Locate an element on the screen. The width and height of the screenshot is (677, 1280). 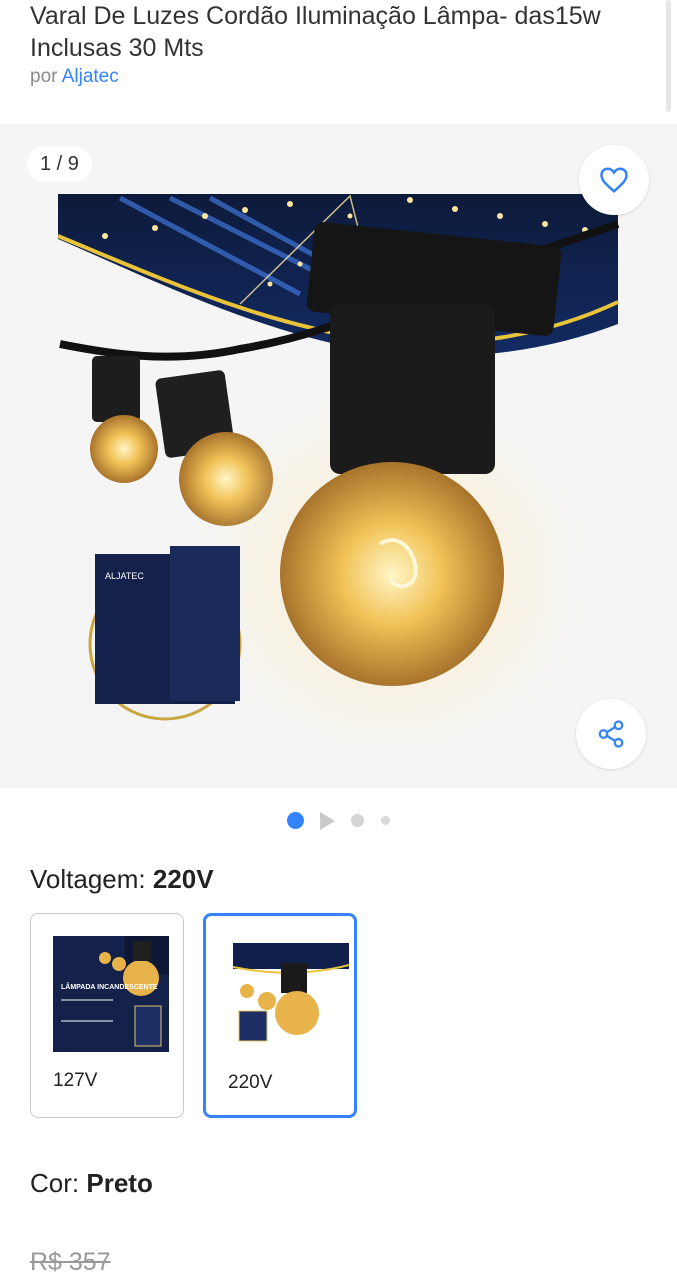
voltage-option-127v: LÂMPADA INCANDESCENTE 127V is located at coordinates (107, 1015).